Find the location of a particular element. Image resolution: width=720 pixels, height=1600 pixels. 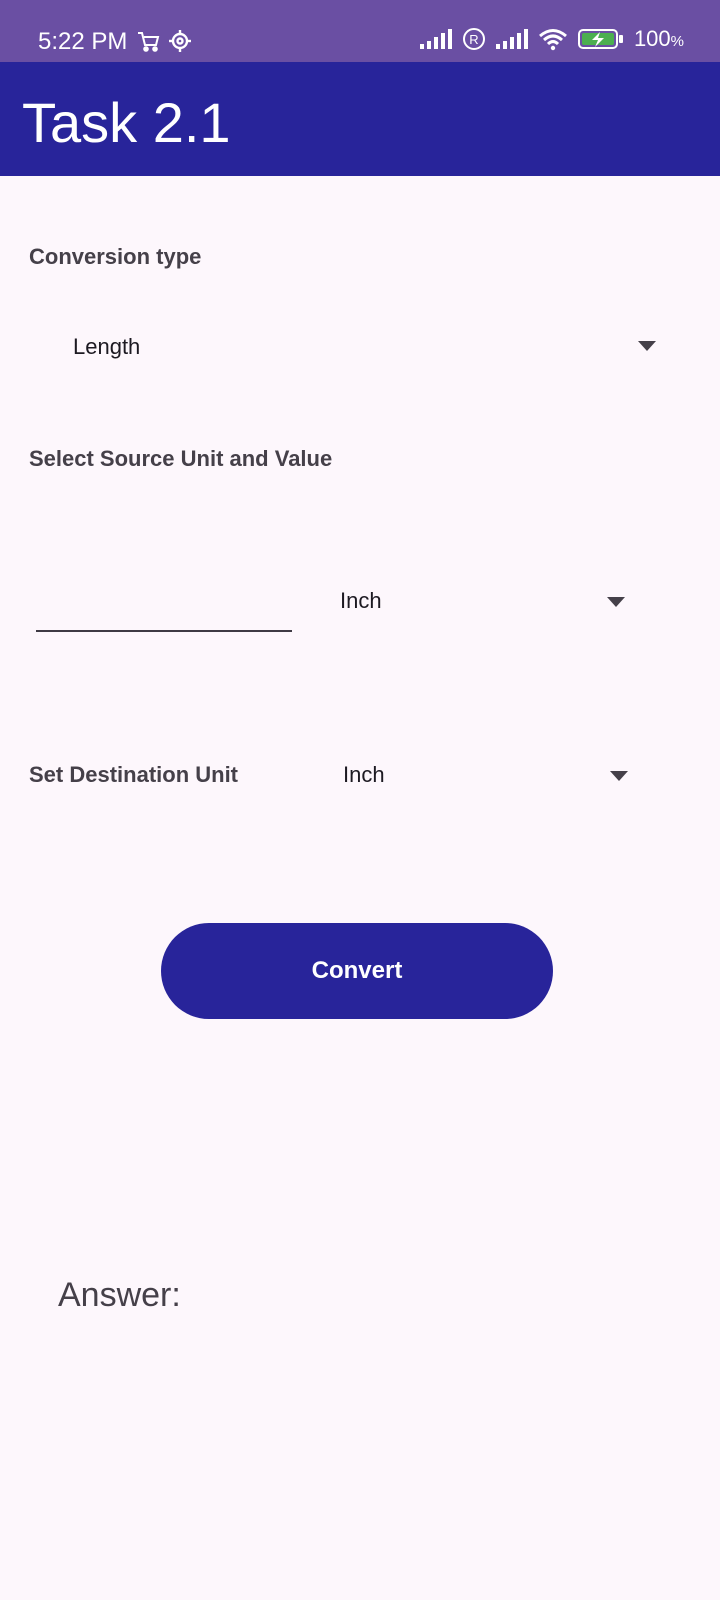

source-unit-value: Inch is located at coordinates (361, 600).